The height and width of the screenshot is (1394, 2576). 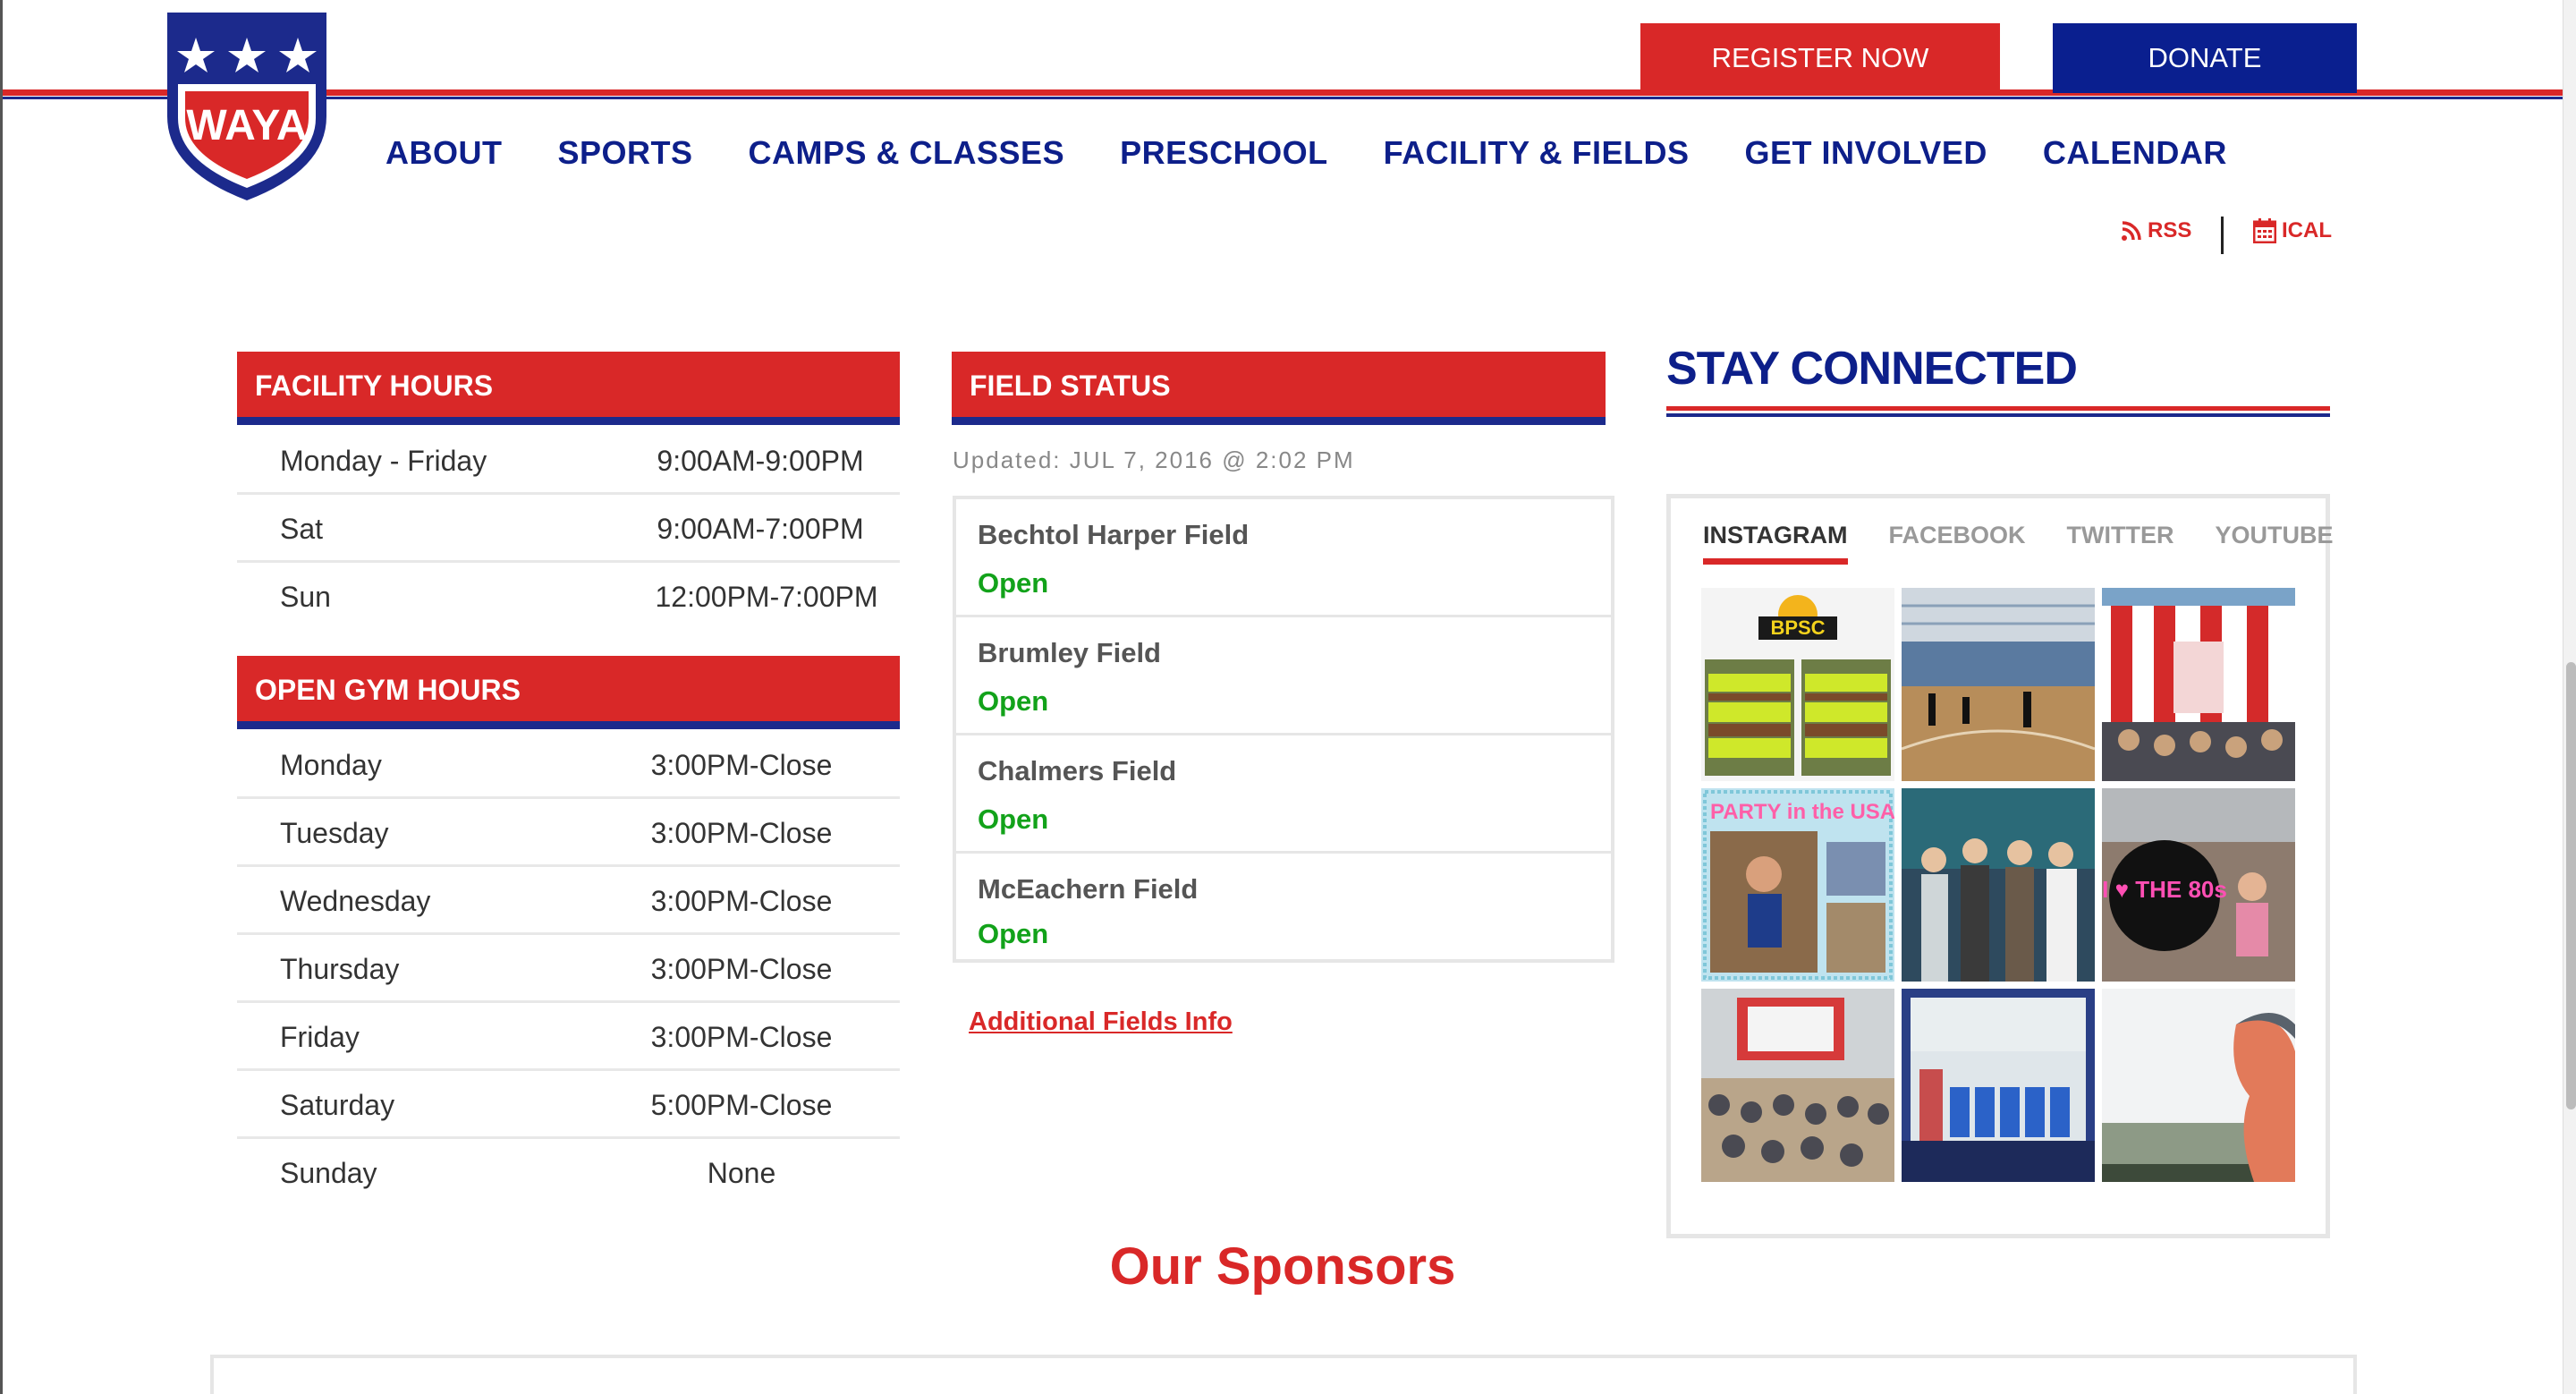 What do you see at coordinates (1998, 415) in the screenshot?
I see `stay-connected-blue-rule` at bounding box center [1998, 415].